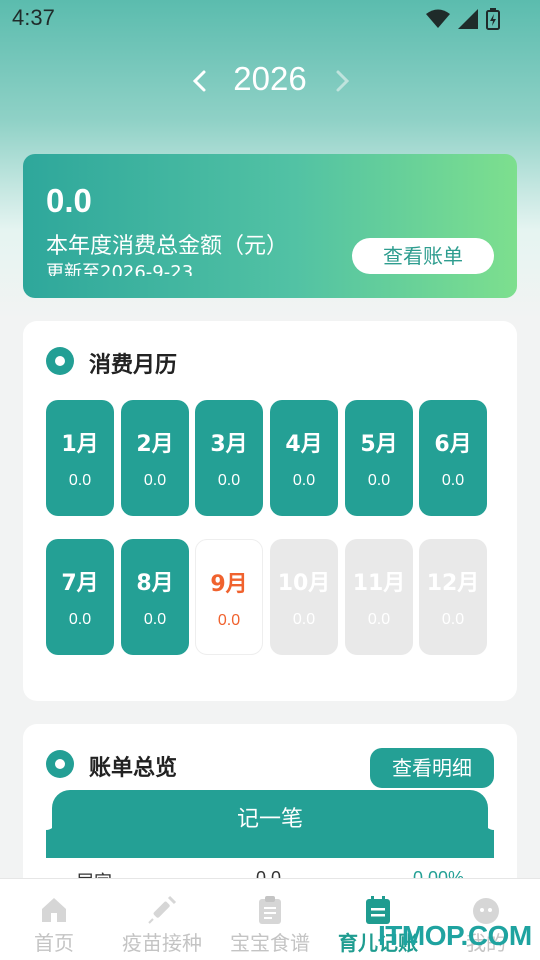 The height and width of the screenshot is (960, 540). What do you see at coordinates (270, 226) in the screenshot?
I see `annual-summary-card: 0.0 本年度消费总金额（元） 更新至2026-9-23 查看账单` at bounding box center [270, 226].